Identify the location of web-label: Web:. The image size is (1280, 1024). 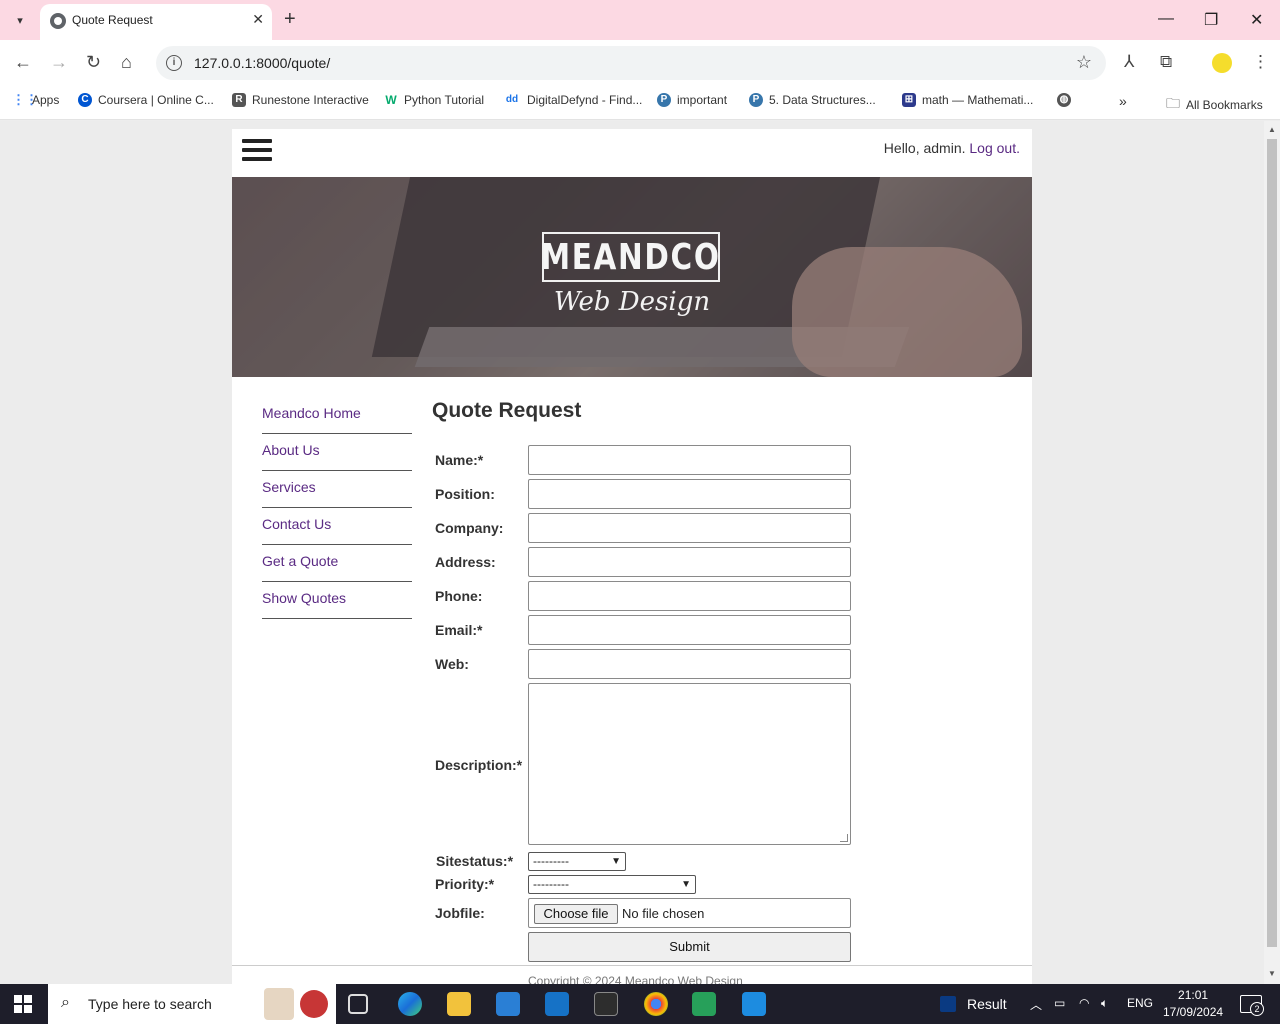
(452, 664).